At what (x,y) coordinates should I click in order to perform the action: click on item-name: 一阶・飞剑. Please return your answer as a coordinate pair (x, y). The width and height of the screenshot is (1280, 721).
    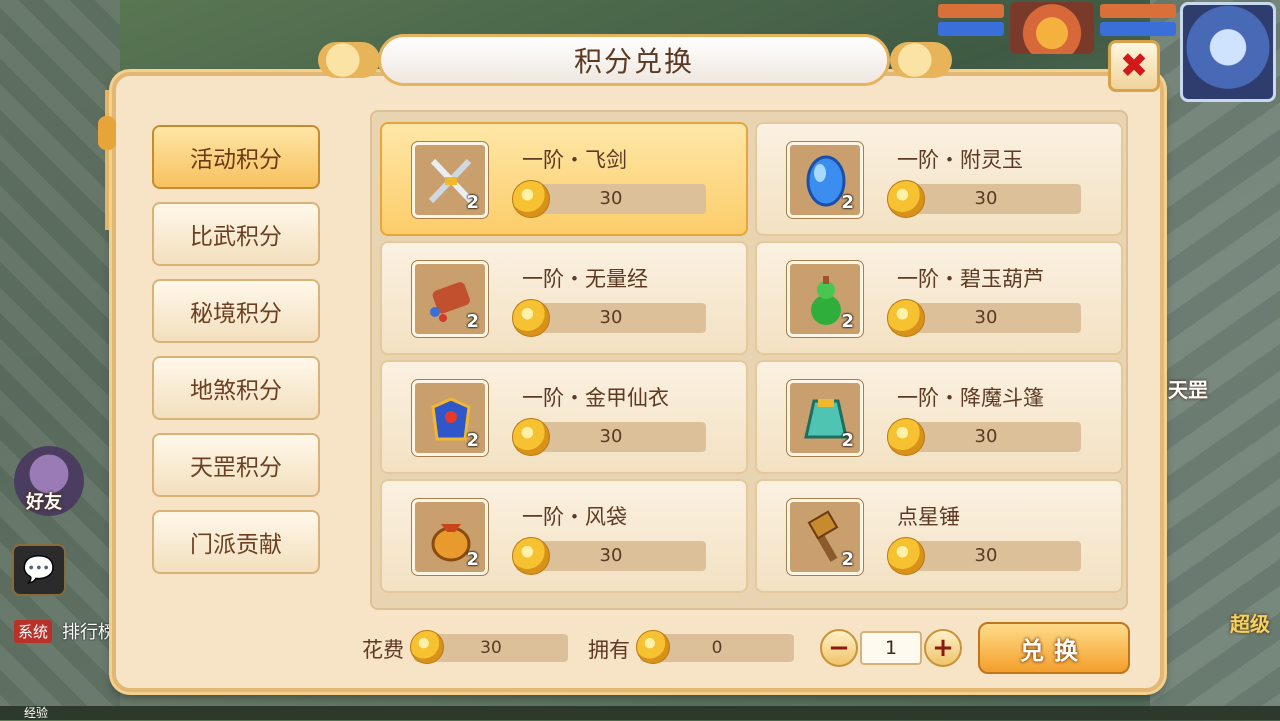
    Looking at the image, I should click on (574, 160).